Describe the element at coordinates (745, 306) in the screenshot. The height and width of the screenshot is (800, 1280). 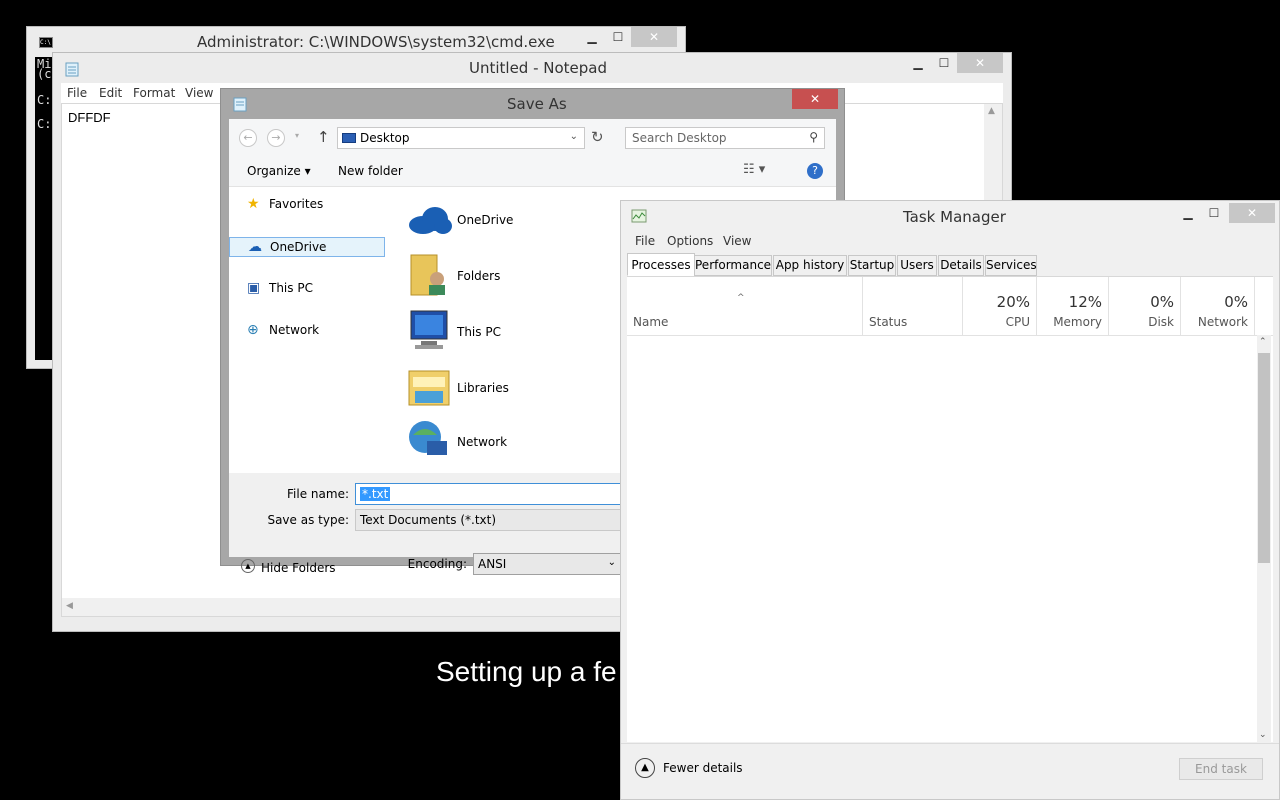
I see `column-name: Name` at that location.